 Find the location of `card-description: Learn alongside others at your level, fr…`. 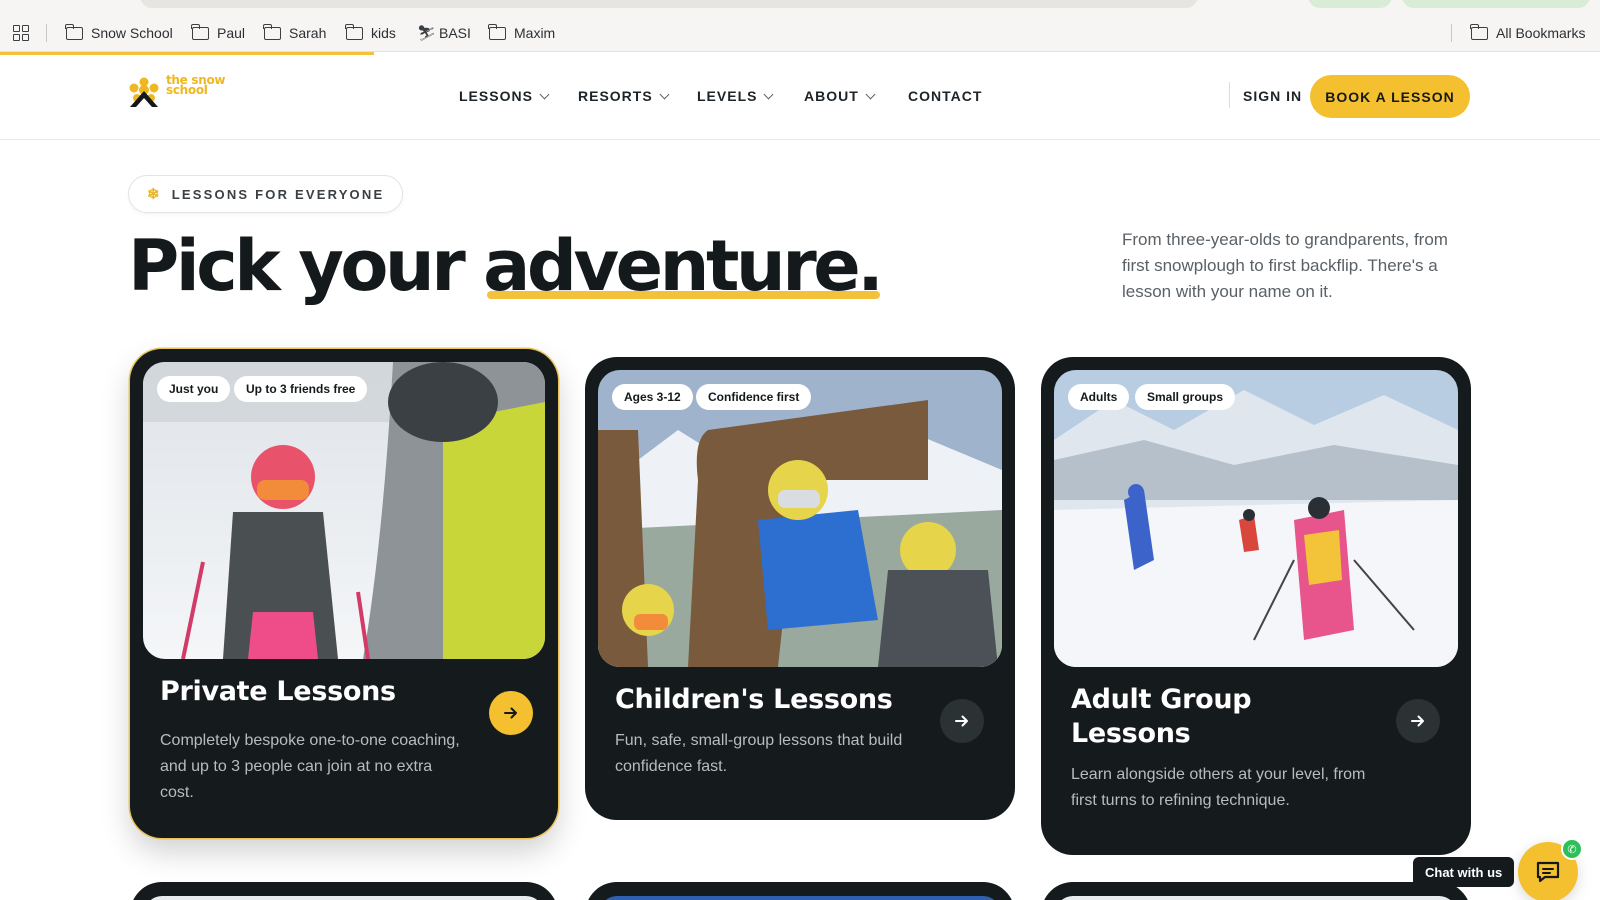

card-description: Learn alongside others at your level, fr… is located at coordinates (1218, 787).